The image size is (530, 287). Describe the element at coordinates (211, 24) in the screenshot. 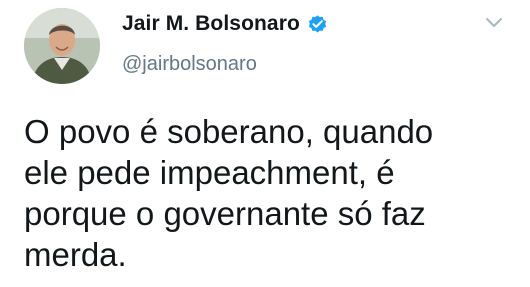

I see `author-display-name: Jair M. Bolsonaro` at that location.